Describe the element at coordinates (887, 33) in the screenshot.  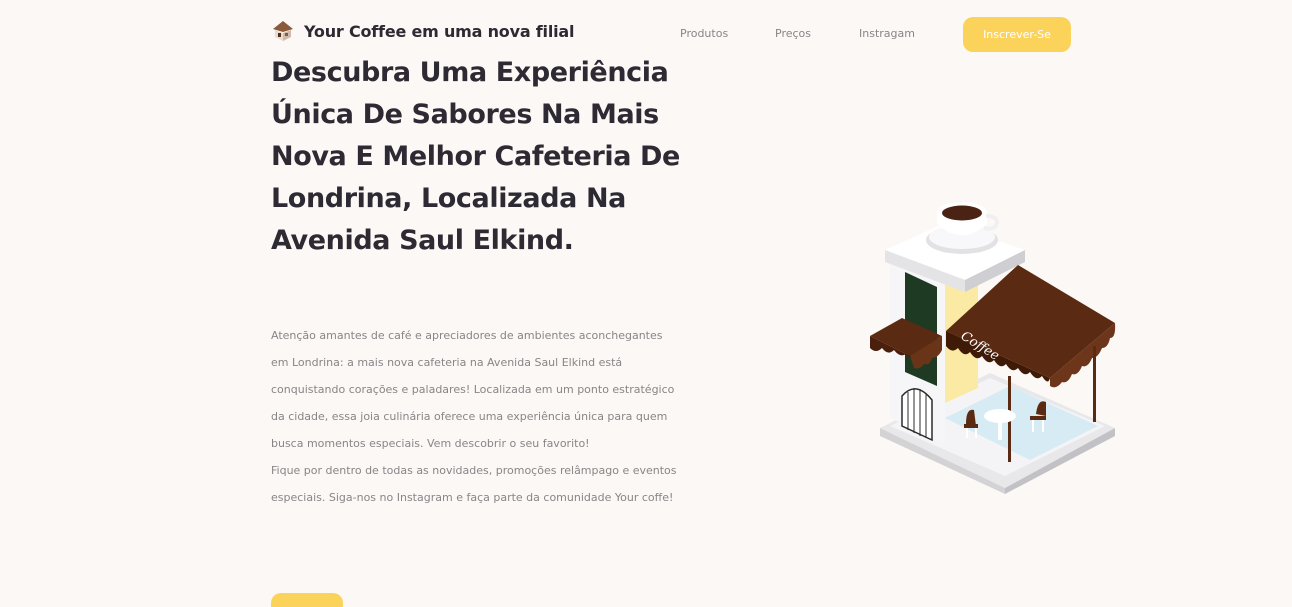
I see `nav-link-instagram: Instragam` at that location.